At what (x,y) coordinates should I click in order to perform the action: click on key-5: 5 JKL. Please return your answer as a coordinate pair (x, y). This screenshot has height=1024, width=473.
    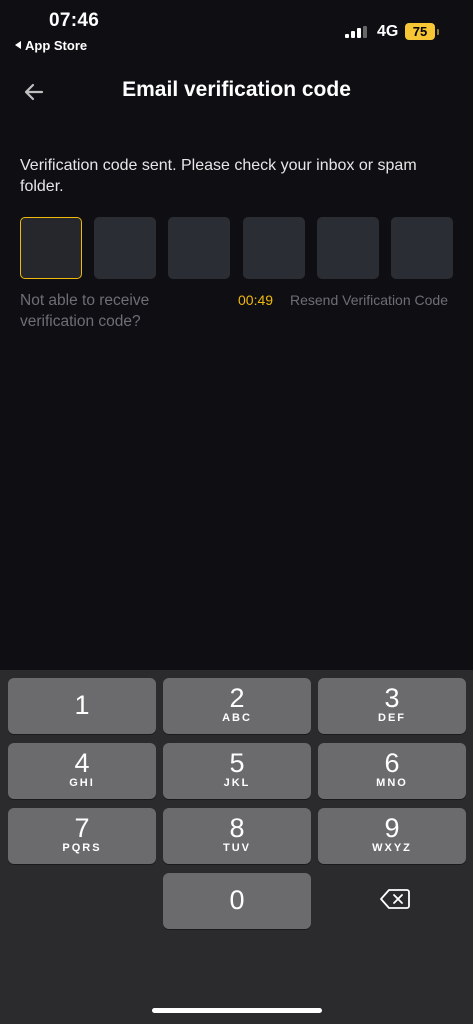
    Looking at the image, I should click on (237, 771).